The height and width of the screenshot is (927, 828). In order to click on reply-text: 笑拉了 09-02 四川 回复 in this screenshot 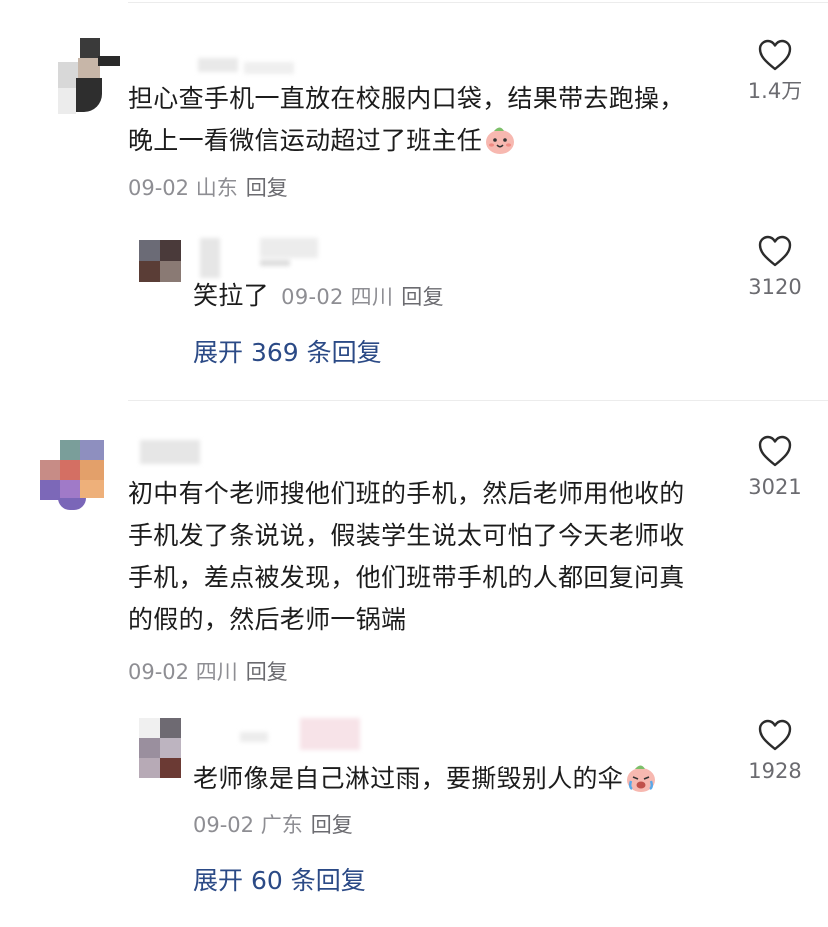, I will do `click(318, 295)`.